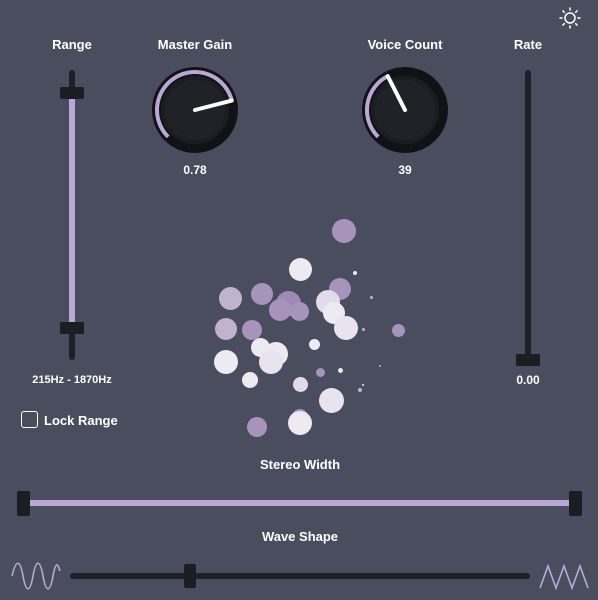  Describe the element at coordinates (564, 576) in the screenshot. I see `triangle-wave-icon` at that location.